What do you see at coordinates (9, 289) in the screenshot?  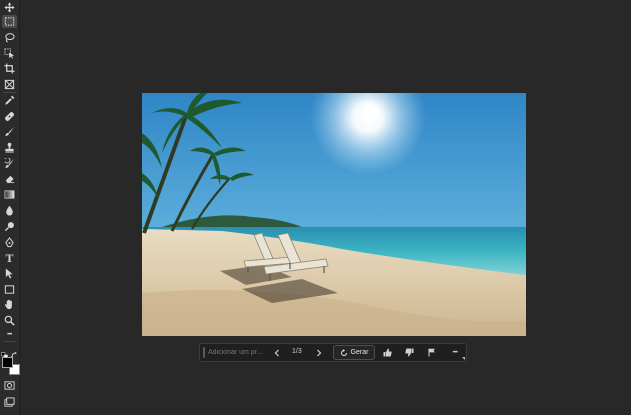 I see `rectangle-icon` at bounding box center [9, 289].